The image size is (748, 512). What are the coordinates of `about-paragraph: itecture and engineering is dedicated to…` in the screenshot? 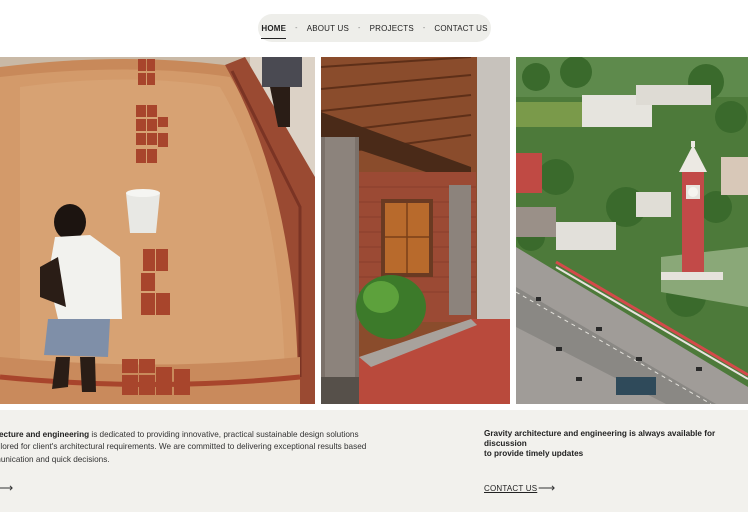 It's located at (192, 447).